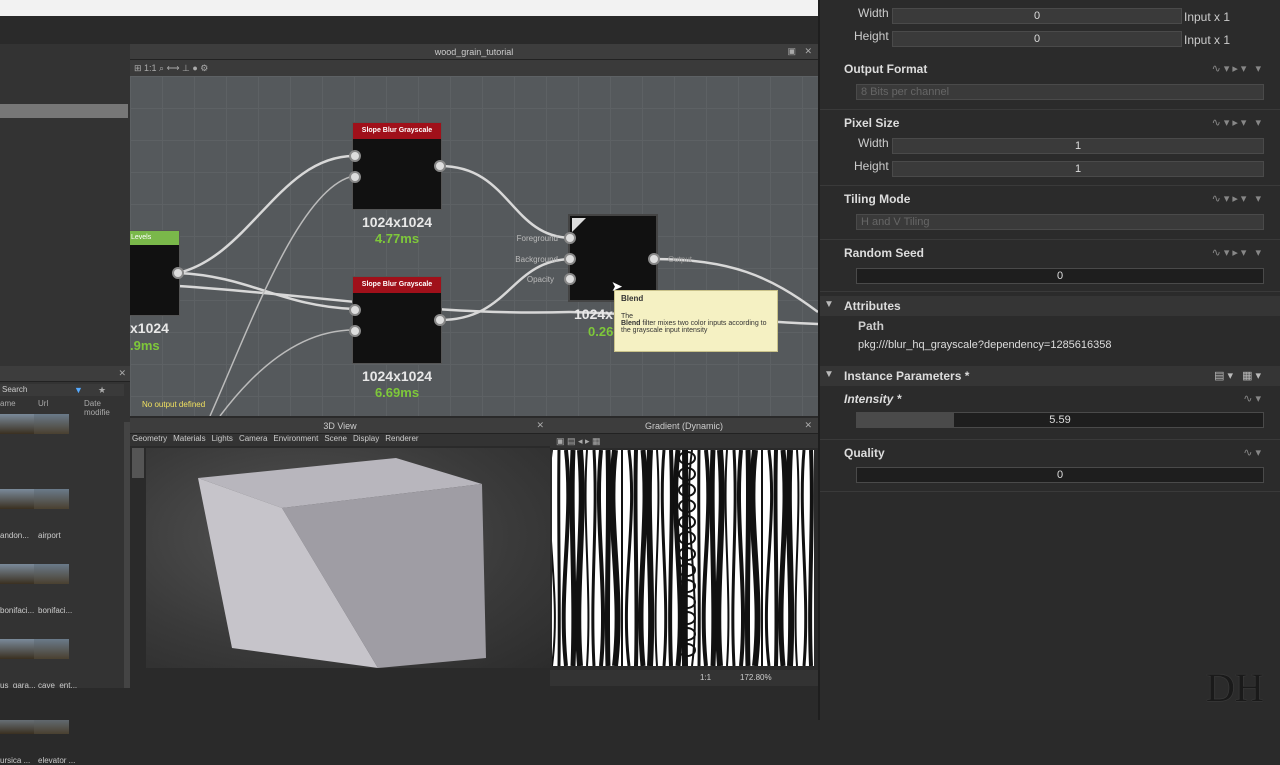  Describe the element at coordinates (1050, 266) in the screenshot. I see `seed-section: Random Seed ∿▾▸▾ ▾ 0` at that location.